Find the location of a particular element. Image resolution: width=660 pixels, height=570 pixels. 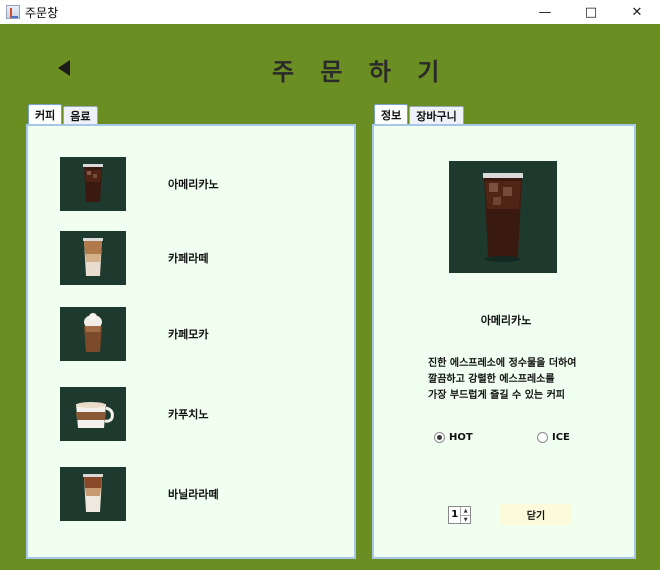

quantity-stepper: 1 ▲ ▼ is located at coordinates (459, 515).